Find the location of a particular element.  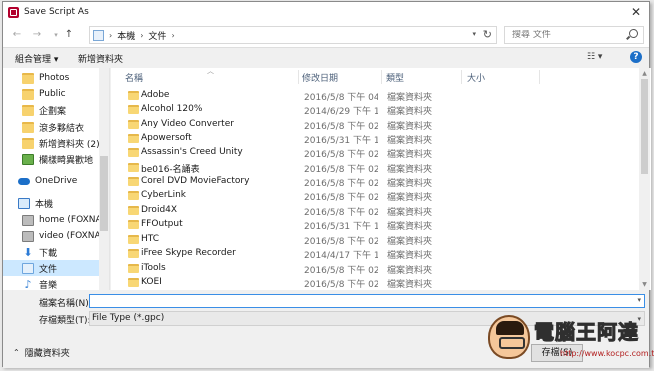

forward-arrow-icon: → is located at coordinates (37, 35).